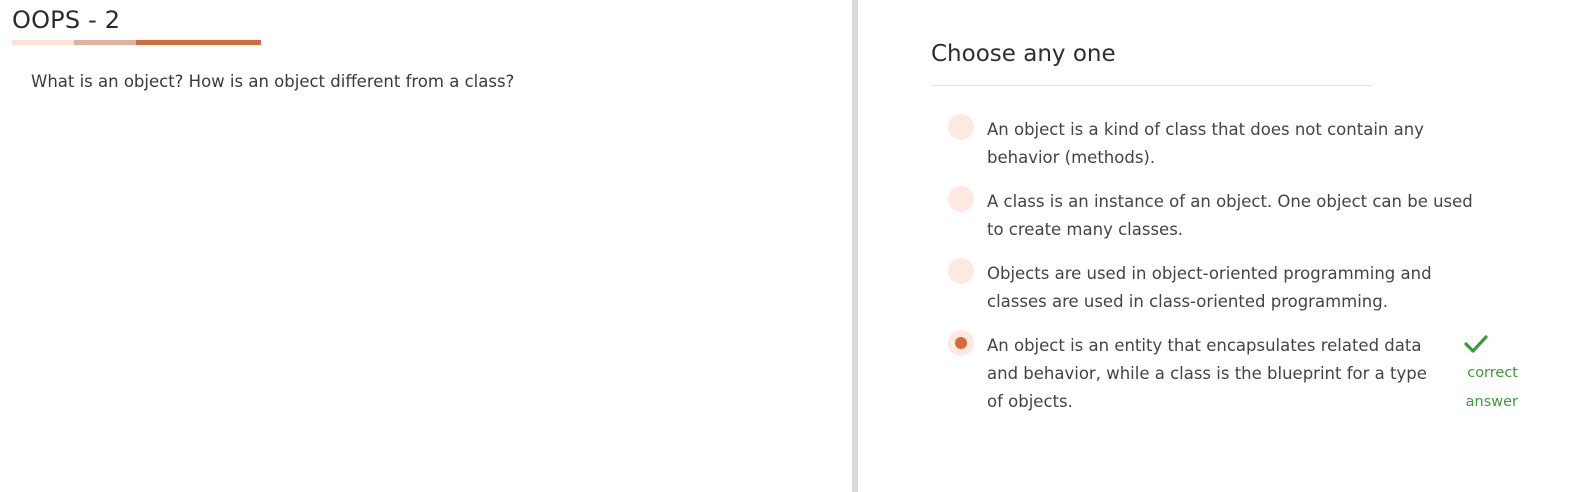 The height and width of the screenshot is (492, 1576). I want to click on correct-answer-indicator: correct answer, so click(1483, 375).